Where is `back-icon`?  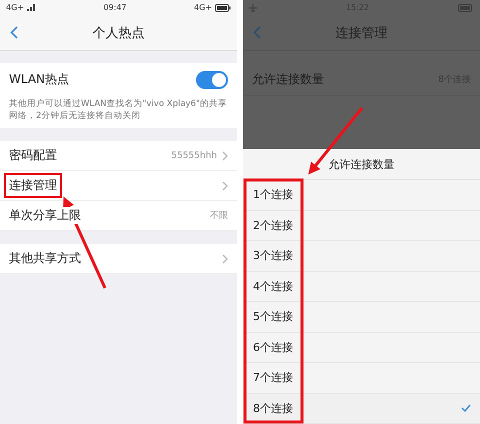 back-icon is located at coordinates (14, 32).